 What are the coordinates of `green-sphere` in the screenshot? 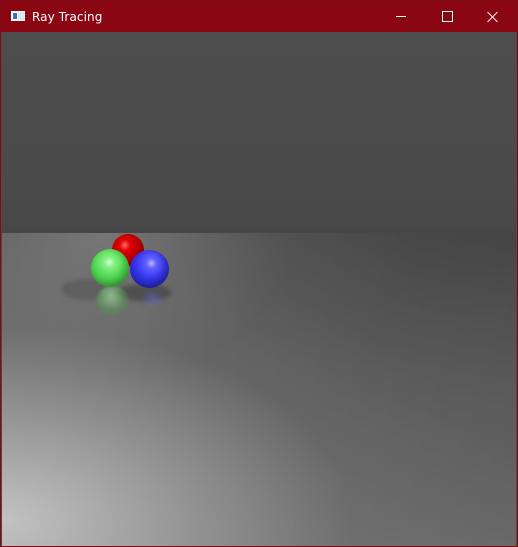 It's located at (110, 268).